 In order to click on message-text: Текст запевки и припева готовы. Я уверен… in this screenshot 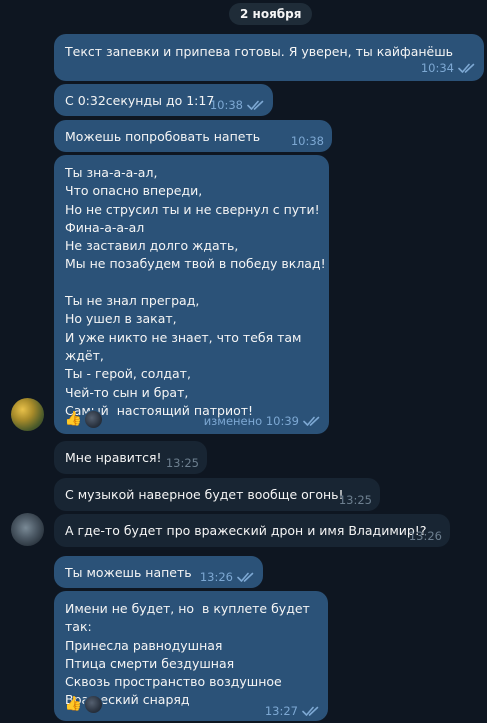, I will do `click(259, 51)`.